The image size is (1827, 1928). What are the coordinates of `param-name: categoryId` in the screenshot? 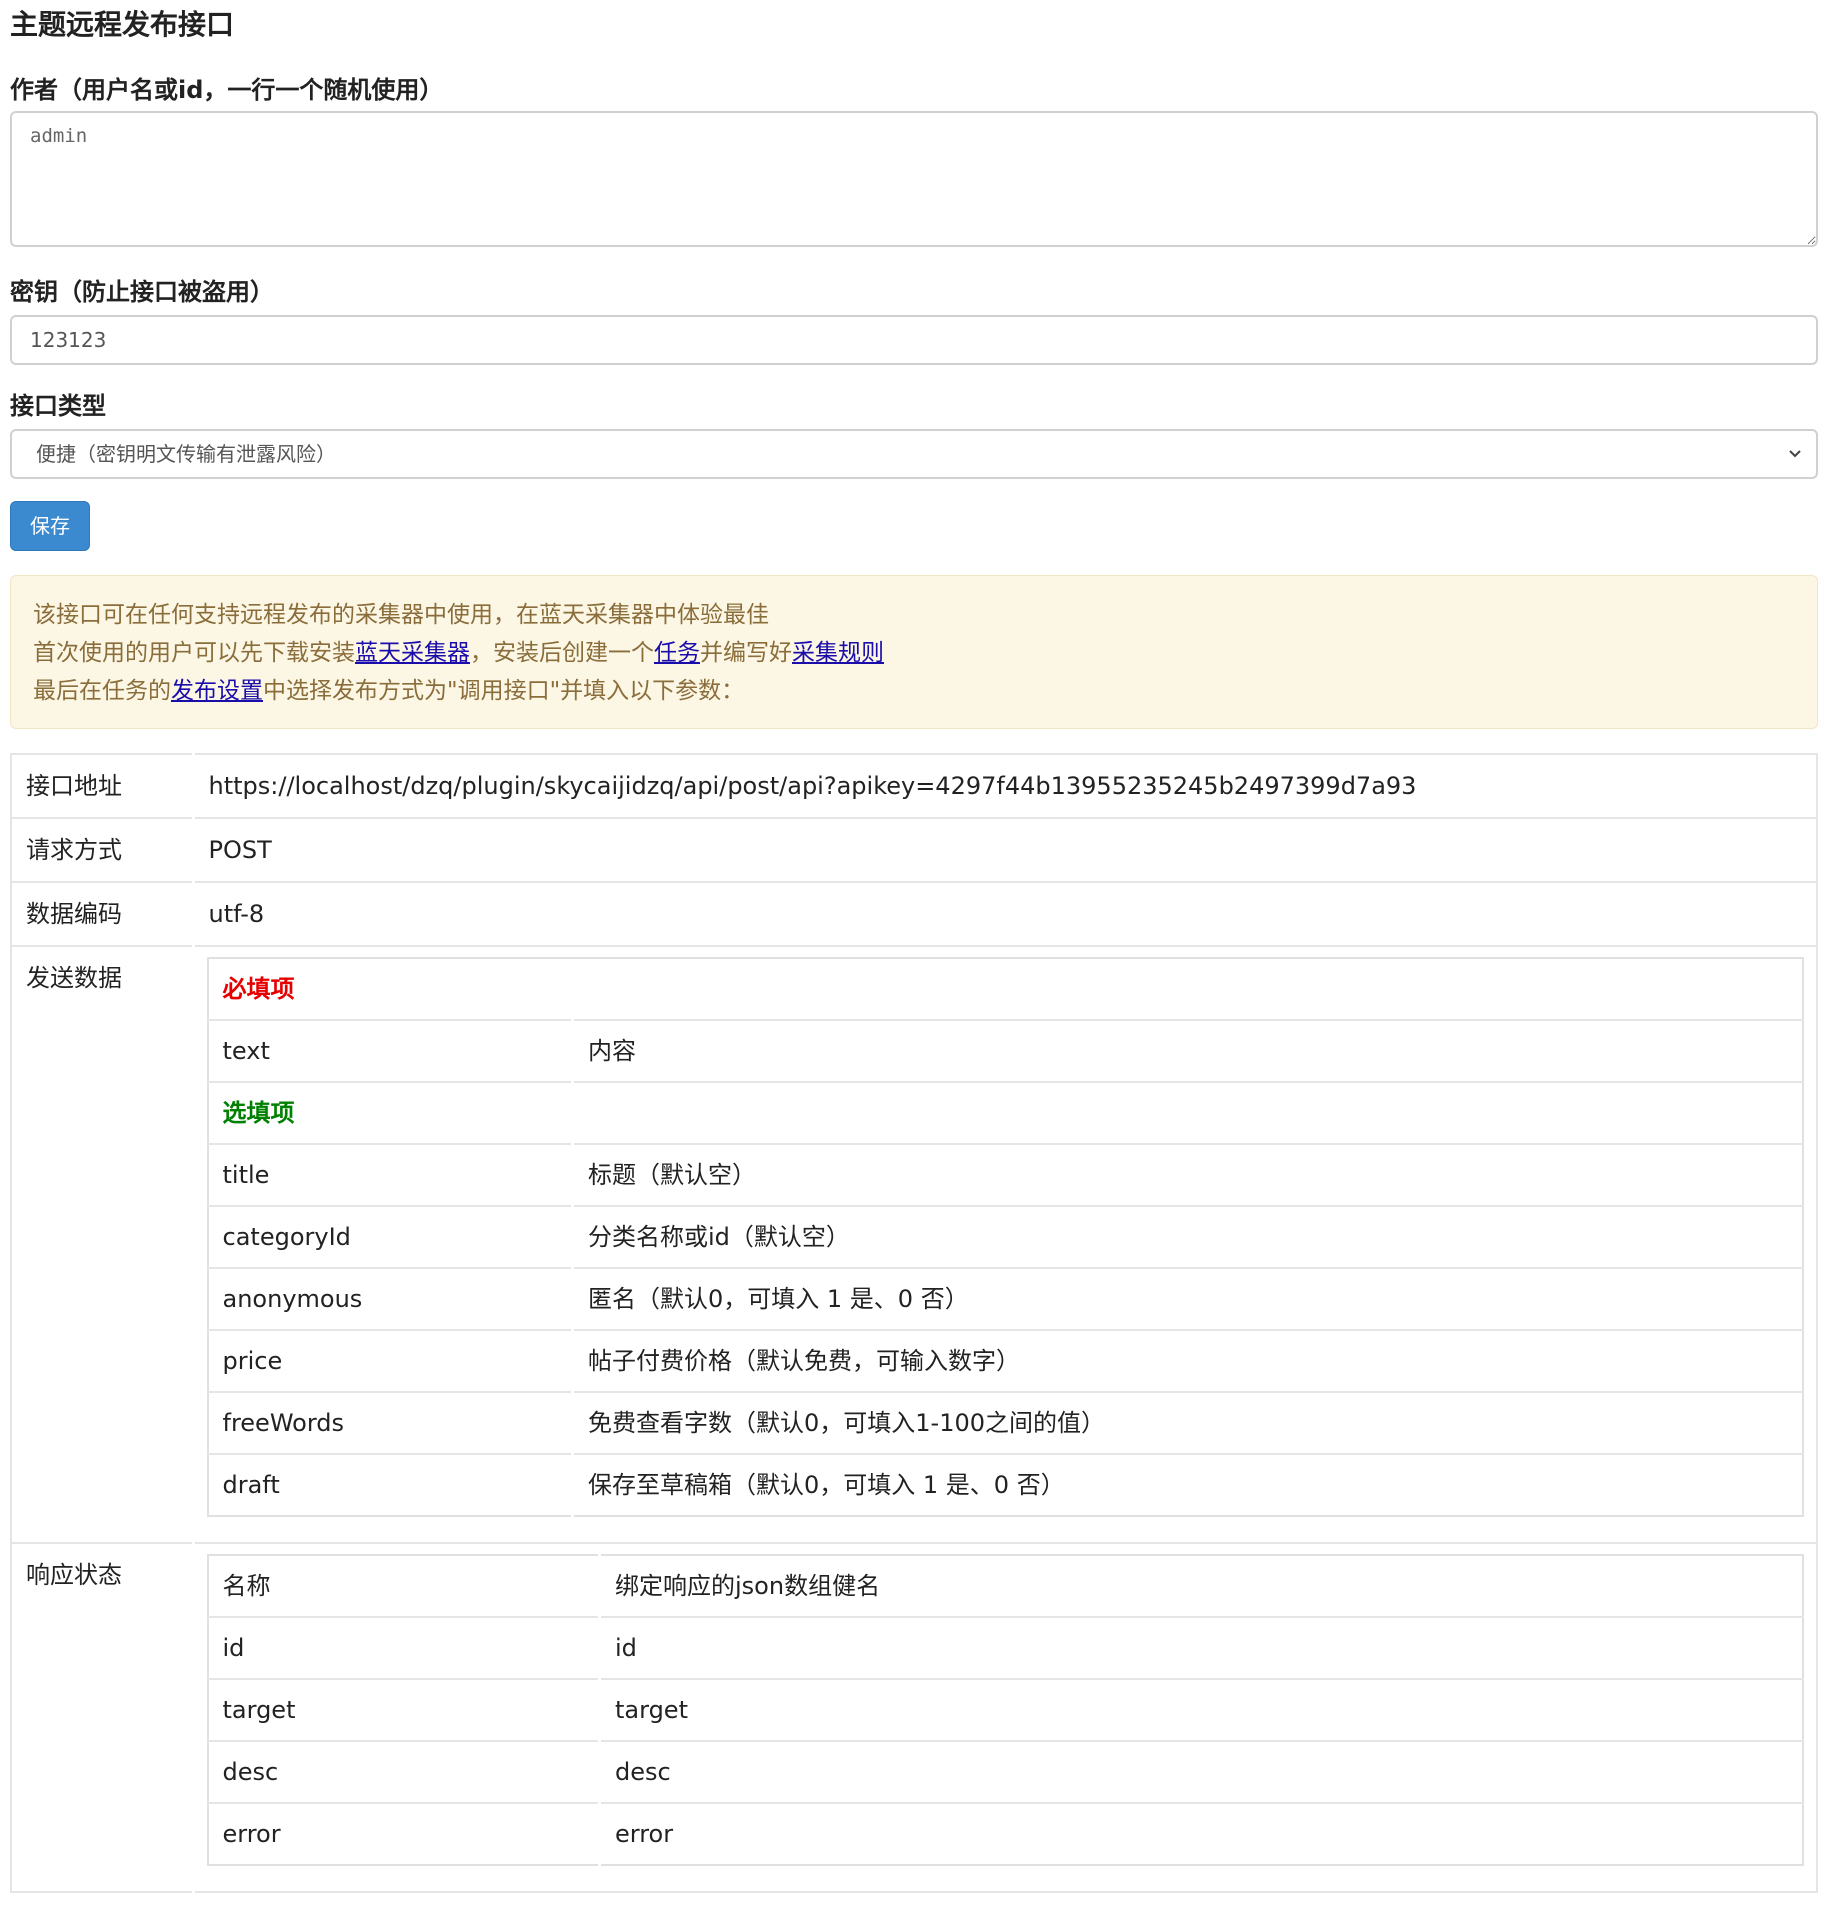 It's located at (390, 1236).